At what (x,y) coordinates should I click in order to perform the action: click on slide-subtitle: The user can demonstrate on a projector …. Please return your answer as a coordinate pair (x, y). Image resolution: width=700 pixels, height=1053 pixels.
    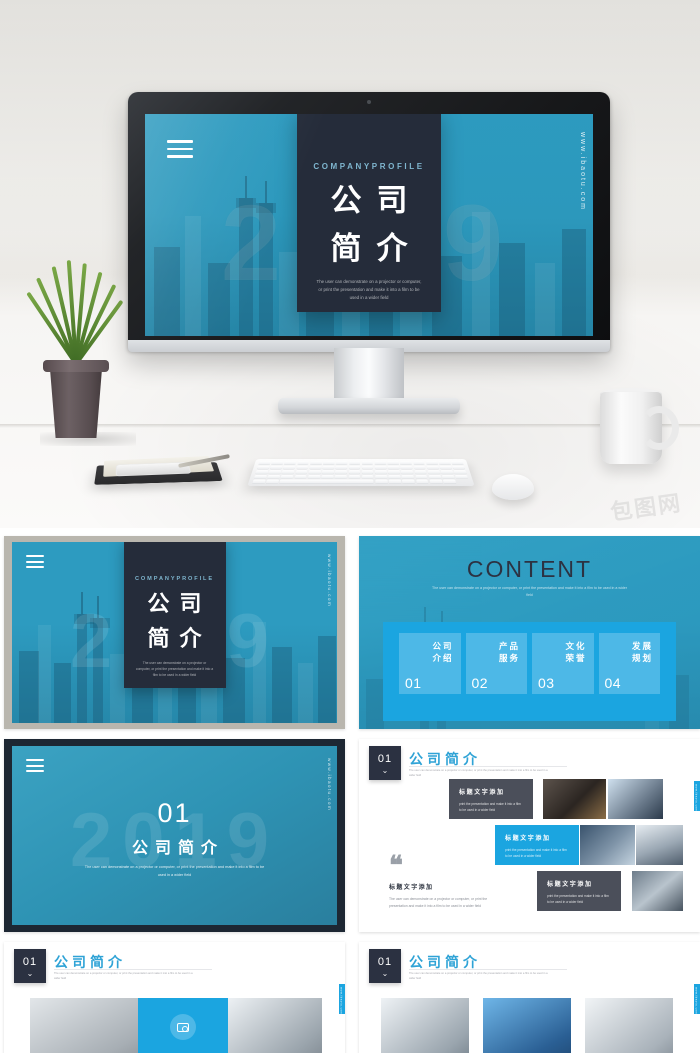
    Looking at the image, I should click on (529, 591).